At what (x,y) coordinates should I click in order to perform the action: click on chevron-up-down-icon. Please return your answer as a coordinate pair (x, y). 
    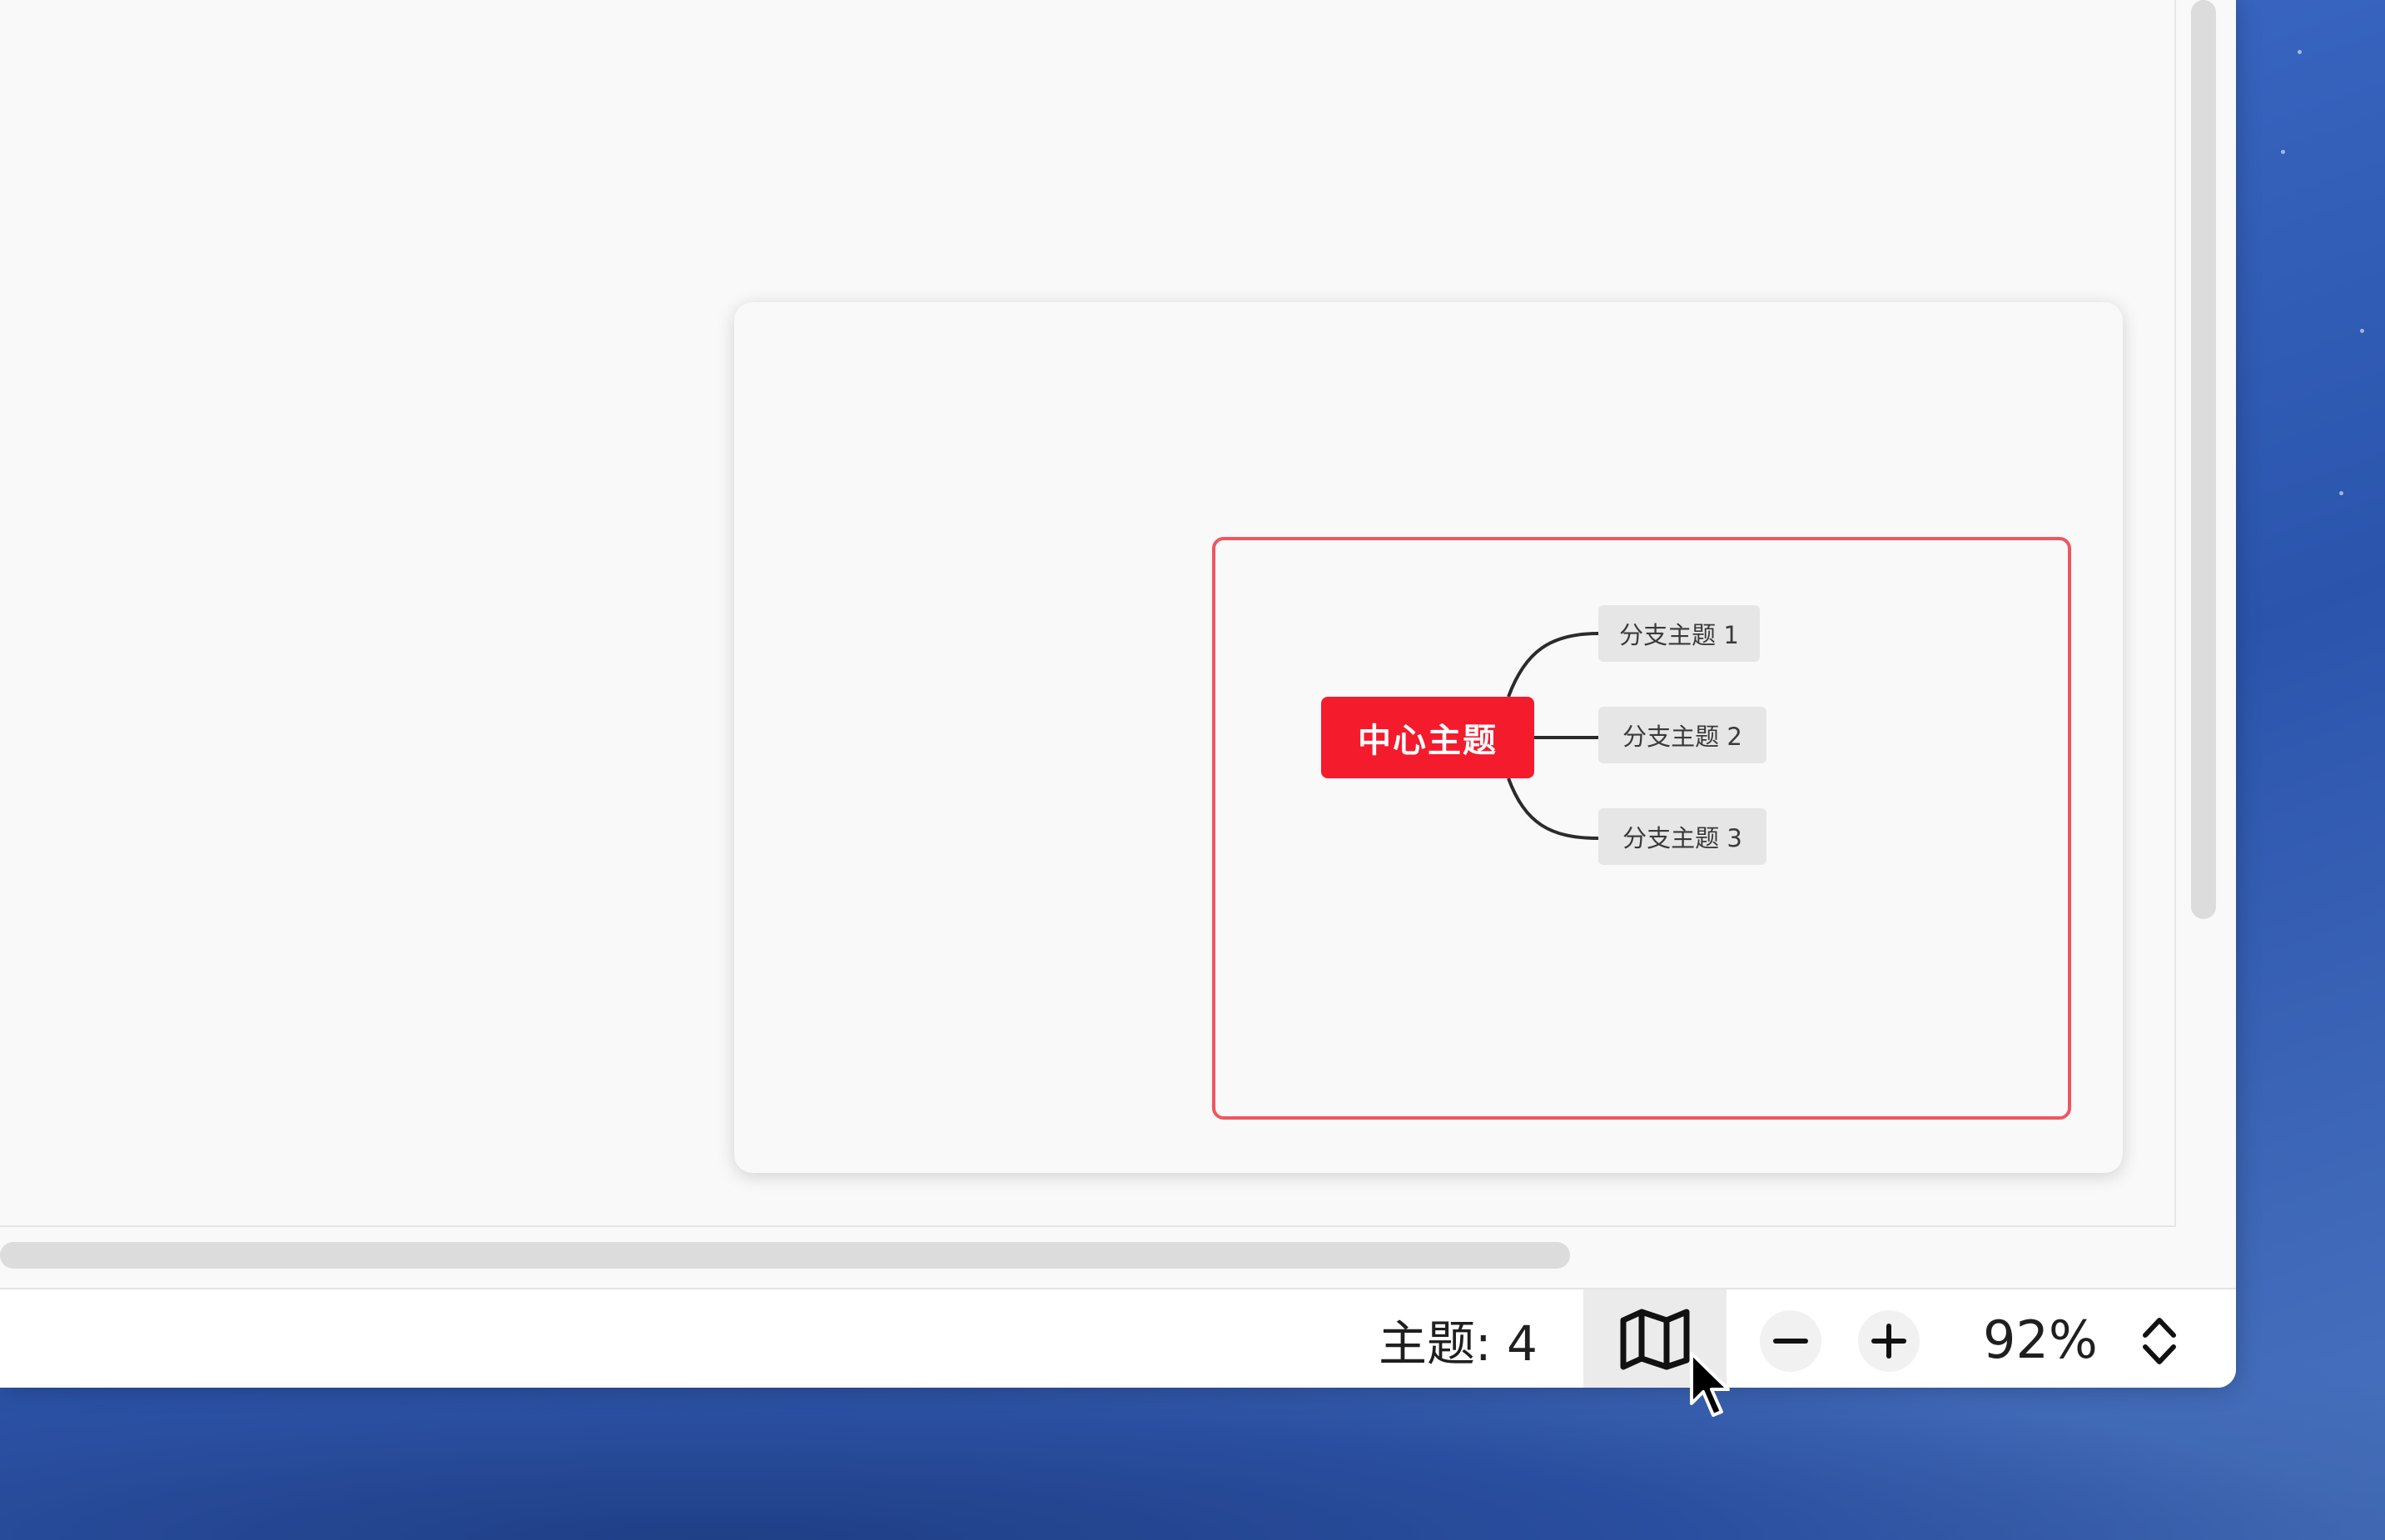
    Looking at the image, I should click on (2159, 1341).